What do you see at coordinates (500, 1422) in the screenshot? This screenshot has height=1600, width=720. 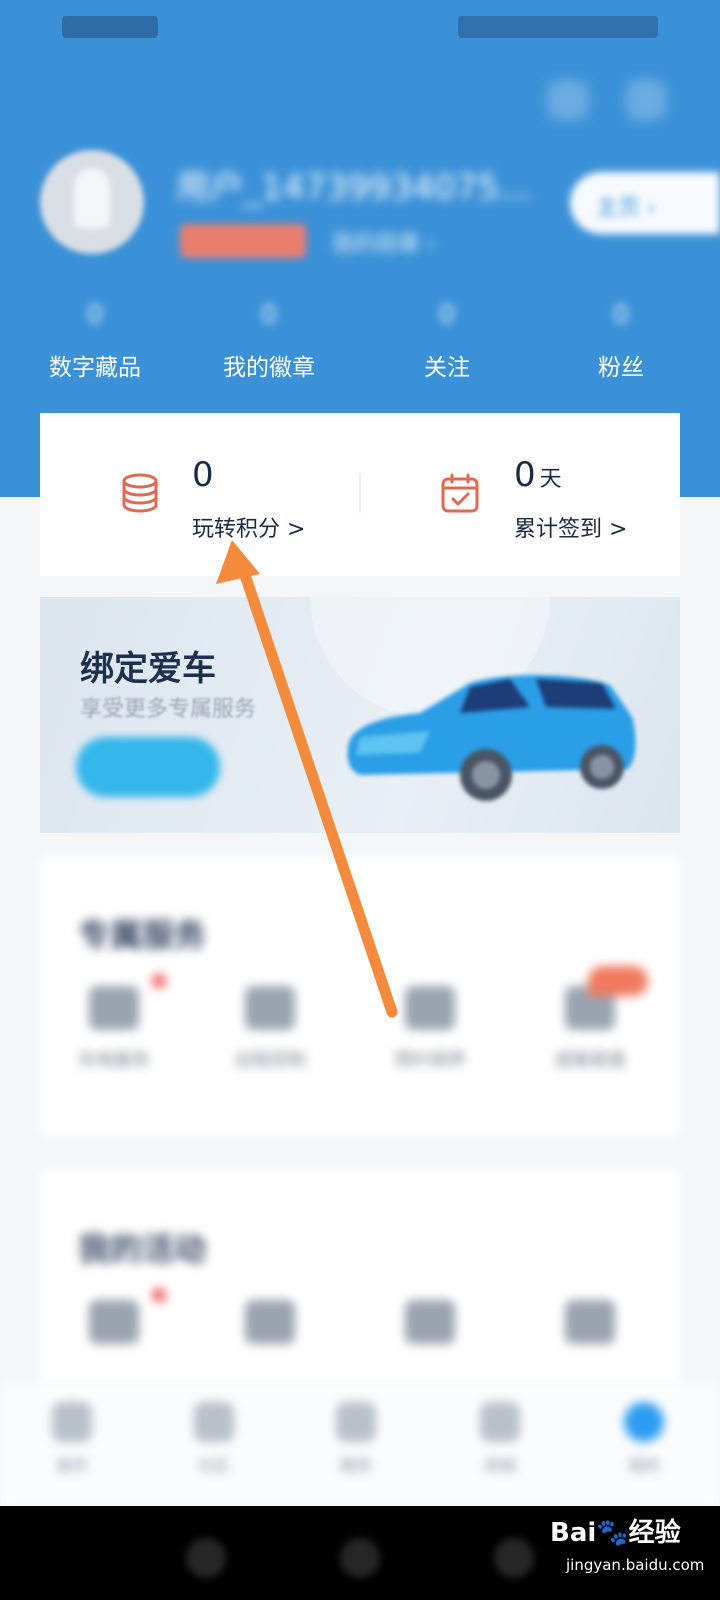 I see `shop-icon` at bounding box center [500, 1422].